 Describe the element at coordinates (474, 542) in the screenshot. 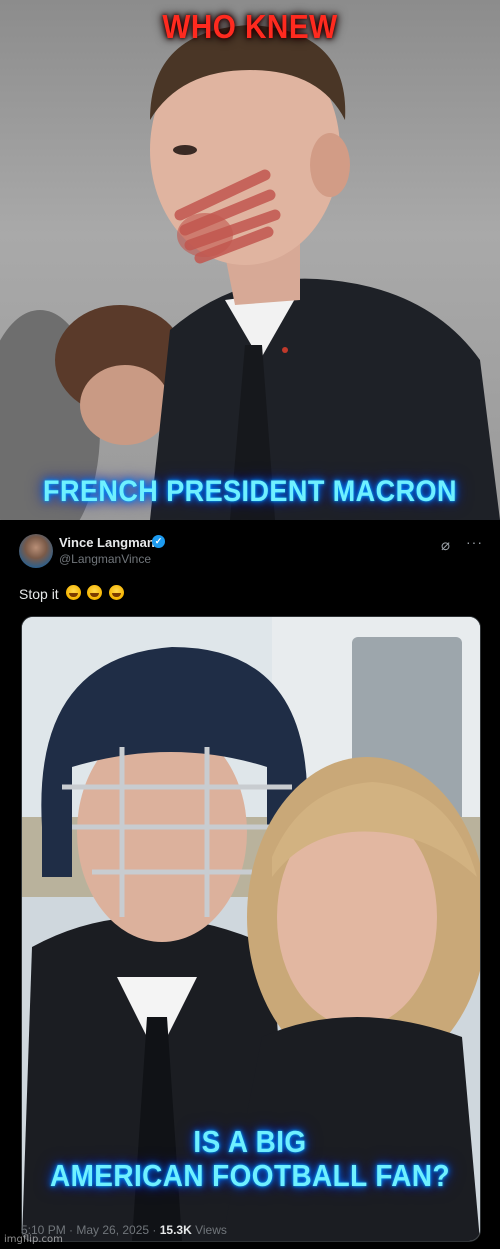

I see `more-options-icon: ···` at that location.